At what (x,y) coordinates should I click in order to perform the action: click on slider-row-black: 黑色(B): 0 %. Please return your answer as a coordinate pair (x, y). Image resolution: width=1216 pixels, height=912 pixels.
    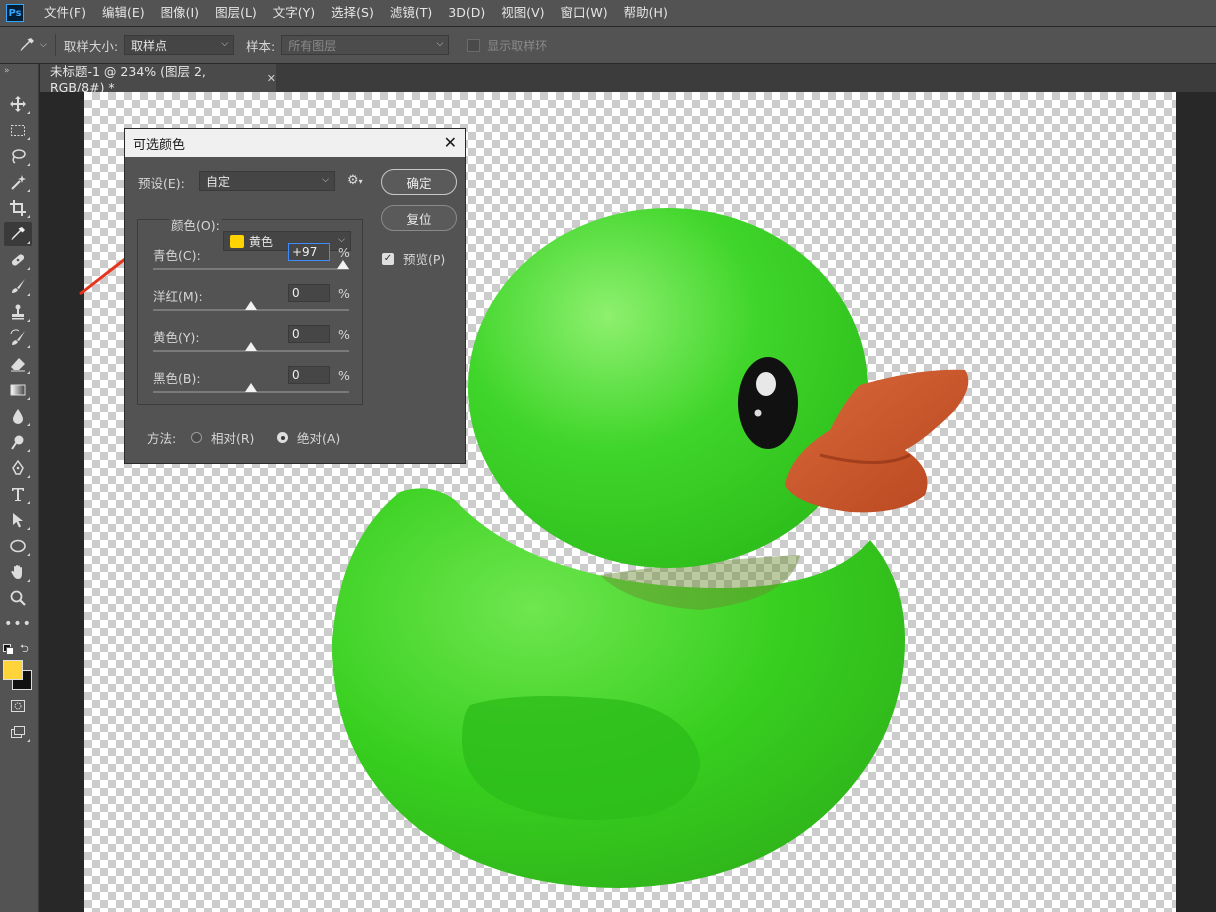
    Looking at the image, I should click on (253, 386).